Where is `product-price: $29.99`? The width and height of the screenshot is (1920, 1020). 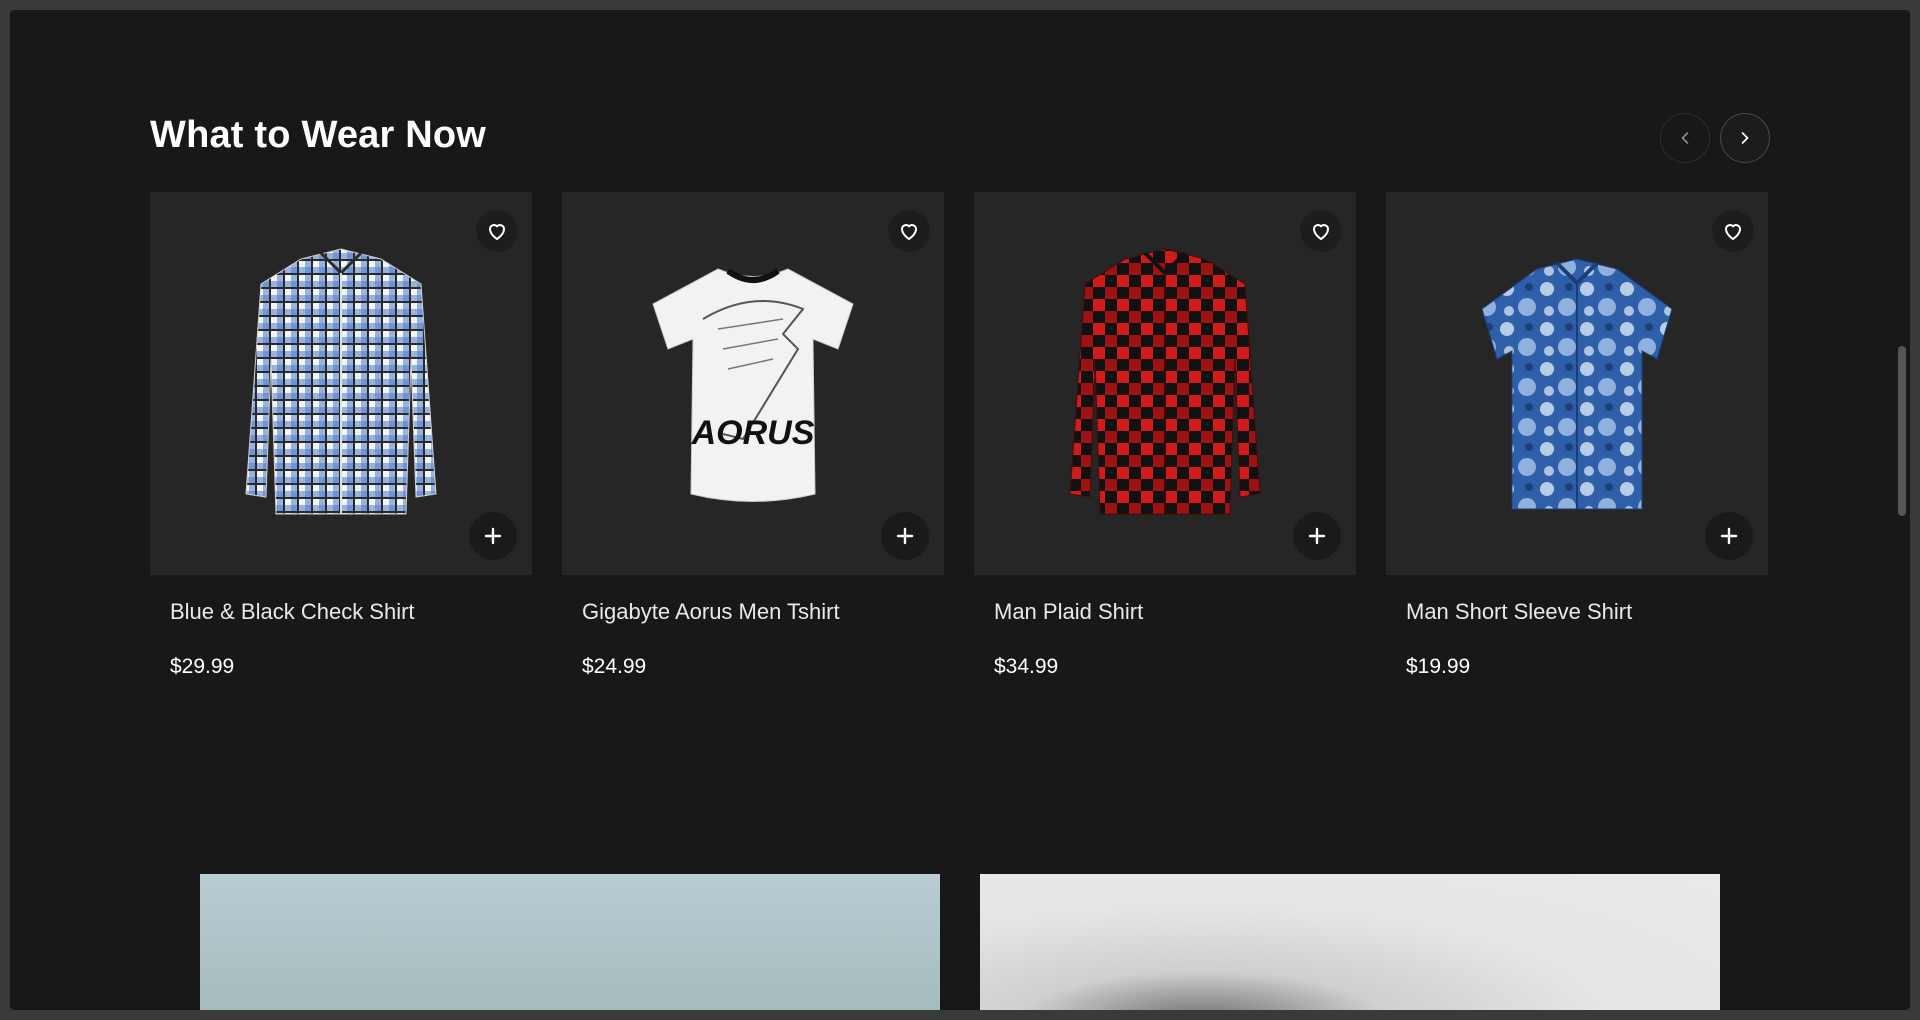 product-price: $29.99 is located at coordinates (202, 666).